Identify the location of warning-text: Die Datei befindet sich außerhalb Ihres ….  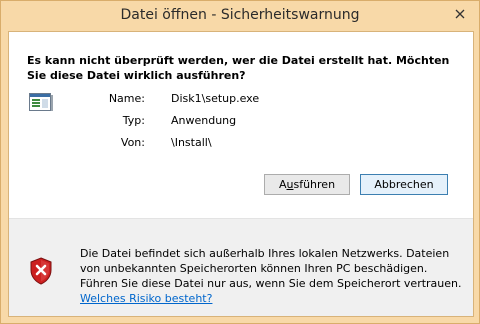
(271, 268).